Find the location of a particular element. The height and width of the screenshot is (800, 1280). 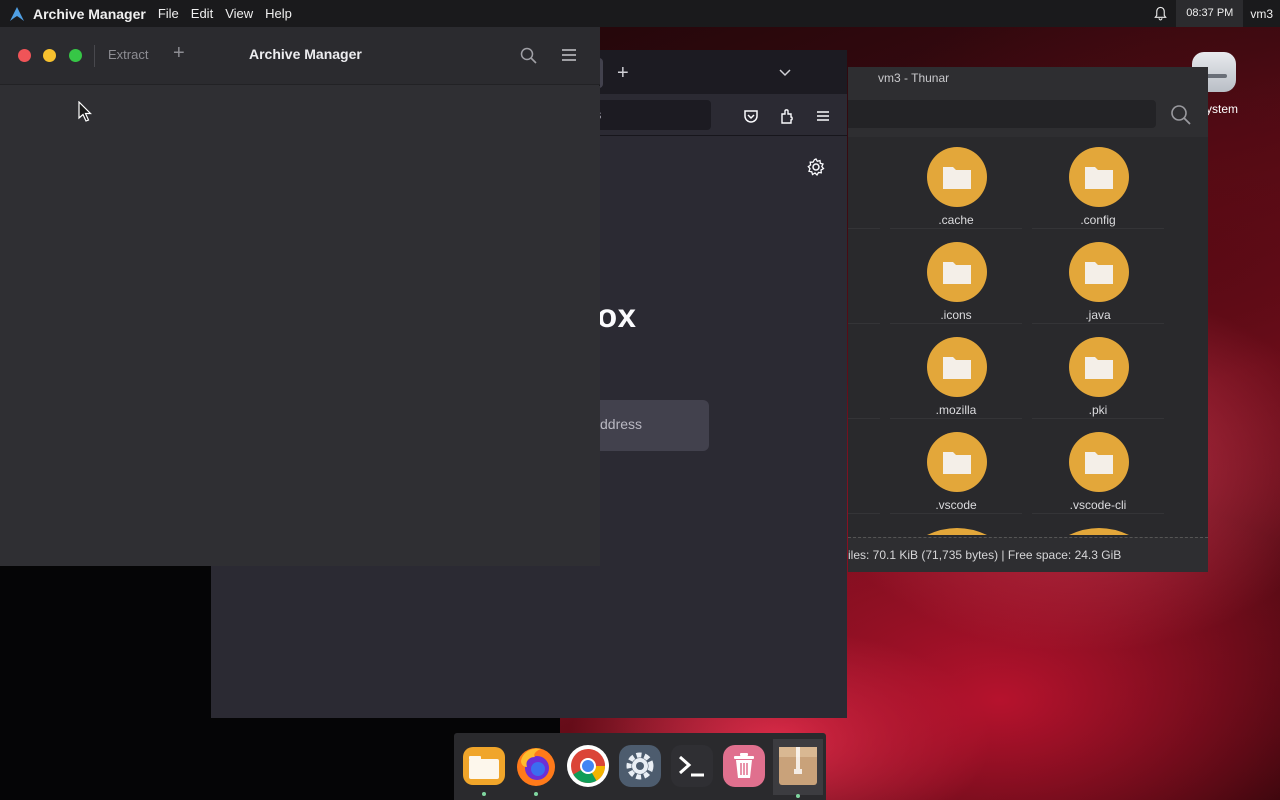

clock: 08:37 PM is located at coordinates (1210, 13).